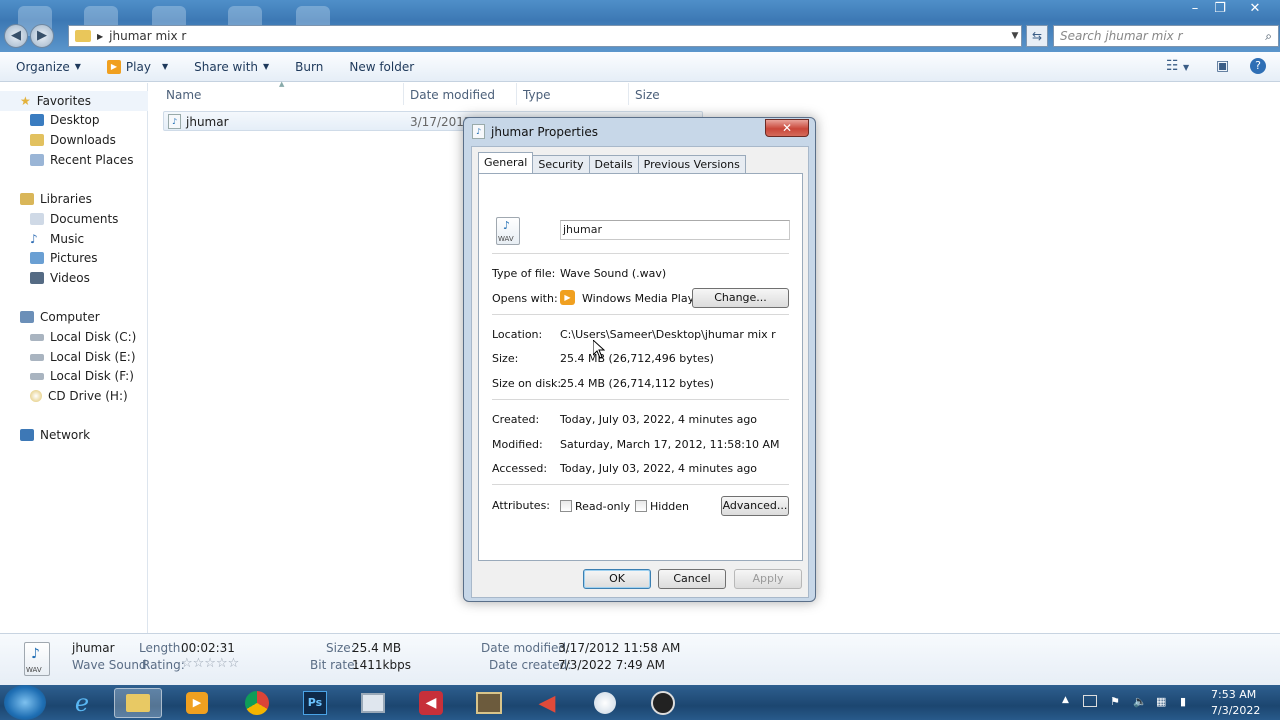 The width and height of the screenshot is (1280, 720). Describe the element at coordinates (545, 36) in the screenshot. I see `address-bar: ▶ jhumar mix r` at that location.